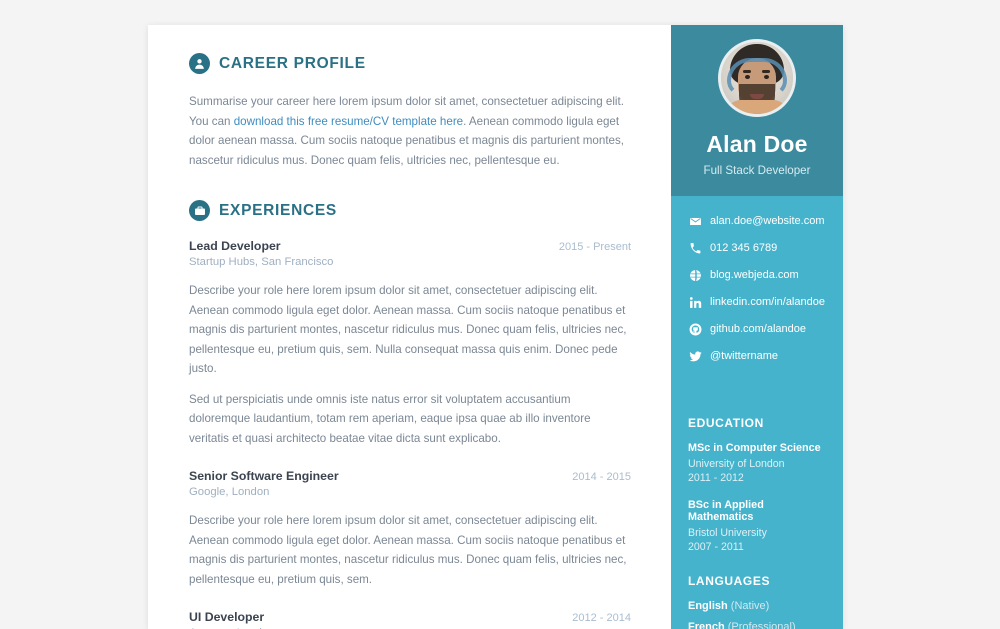  What do you see at coordinates (754, 275) in the screenshot?
I see `contact-text: blog.webjeda.com` at bounding box center [754, 275].